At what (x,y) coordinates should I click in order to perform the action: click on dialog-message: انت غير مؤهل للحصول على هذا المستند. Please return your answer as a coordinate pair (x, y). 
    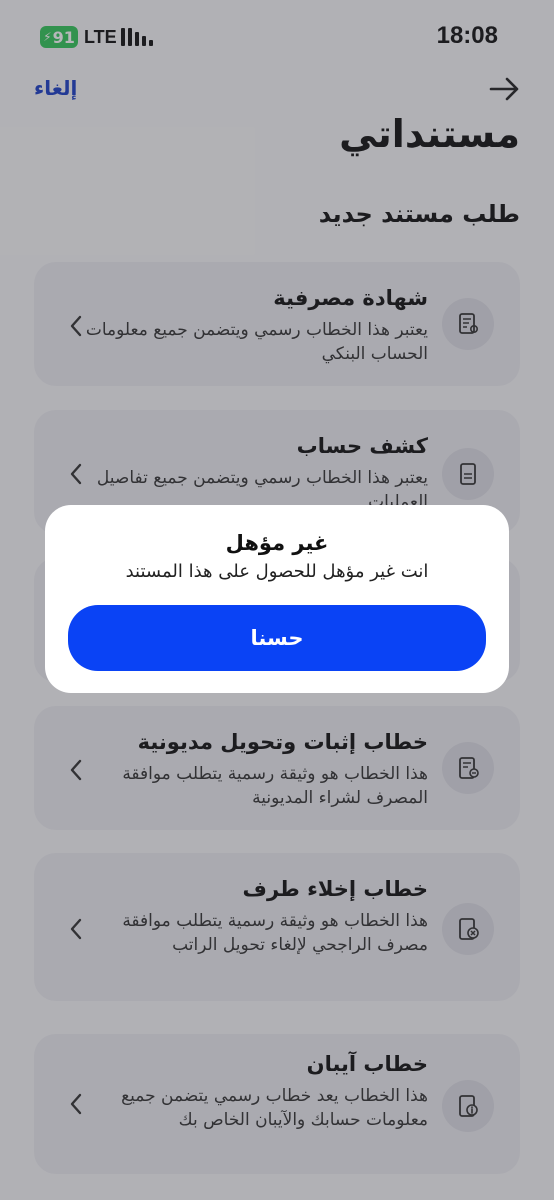
    Looking at the image, I should click on (277, 571).